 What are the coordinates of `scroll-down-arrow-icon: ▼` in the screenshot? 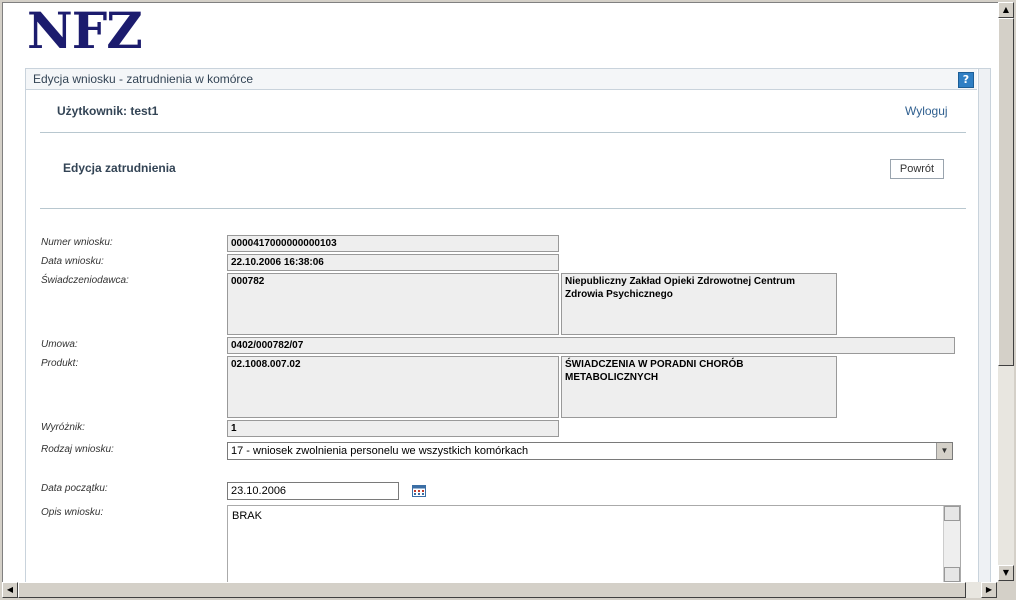 It's located at (1006, 573).